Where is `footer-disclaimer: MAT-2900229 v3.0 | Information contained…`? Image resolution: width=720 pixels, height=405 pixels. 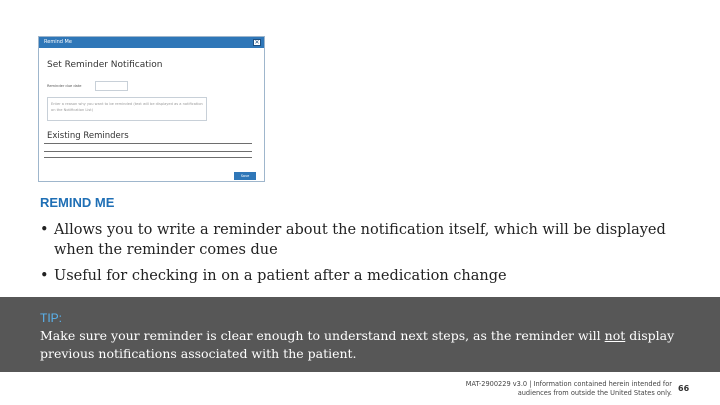
footer-disclaimer: MAT-2900229 v3.0 | Information contained… is located at coordinates (568, 388).